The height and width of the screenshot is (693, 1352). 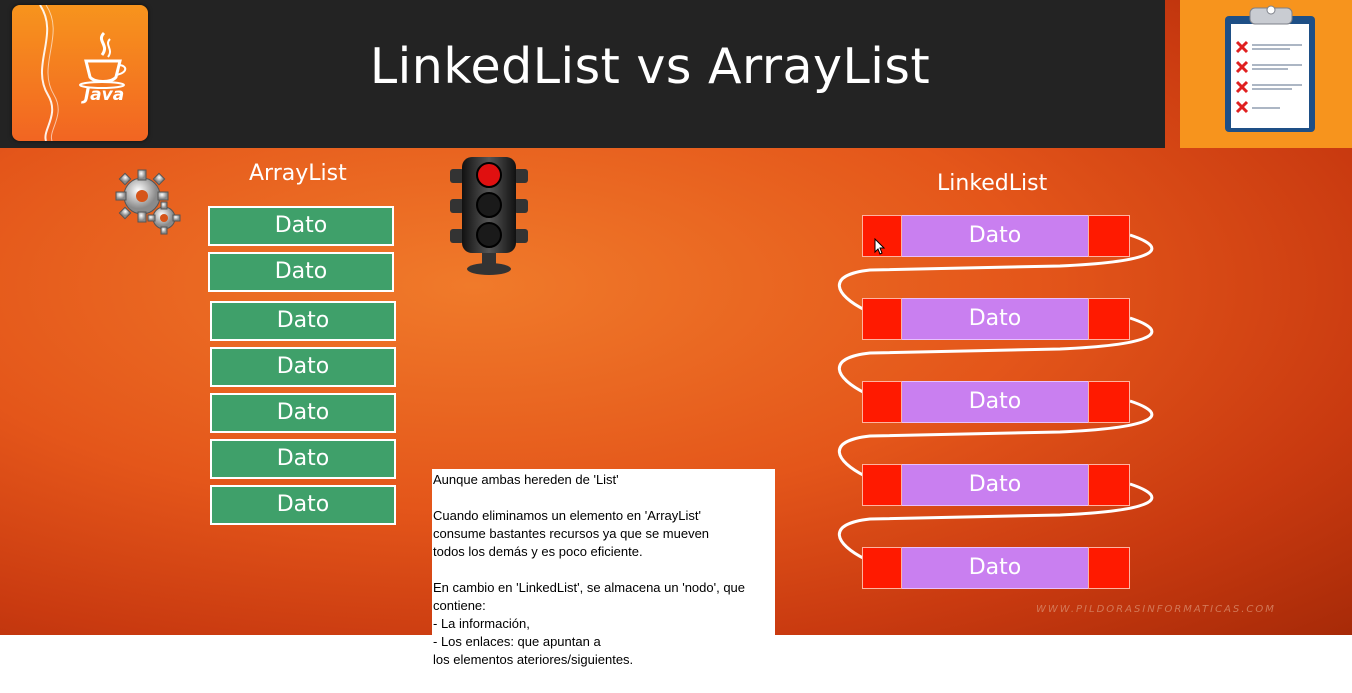 What do you see at coordinates (517, 641) in the screenshot?
I see `note-line: - Los enlaces: que apuntan a` at bounding box center [517, 641].